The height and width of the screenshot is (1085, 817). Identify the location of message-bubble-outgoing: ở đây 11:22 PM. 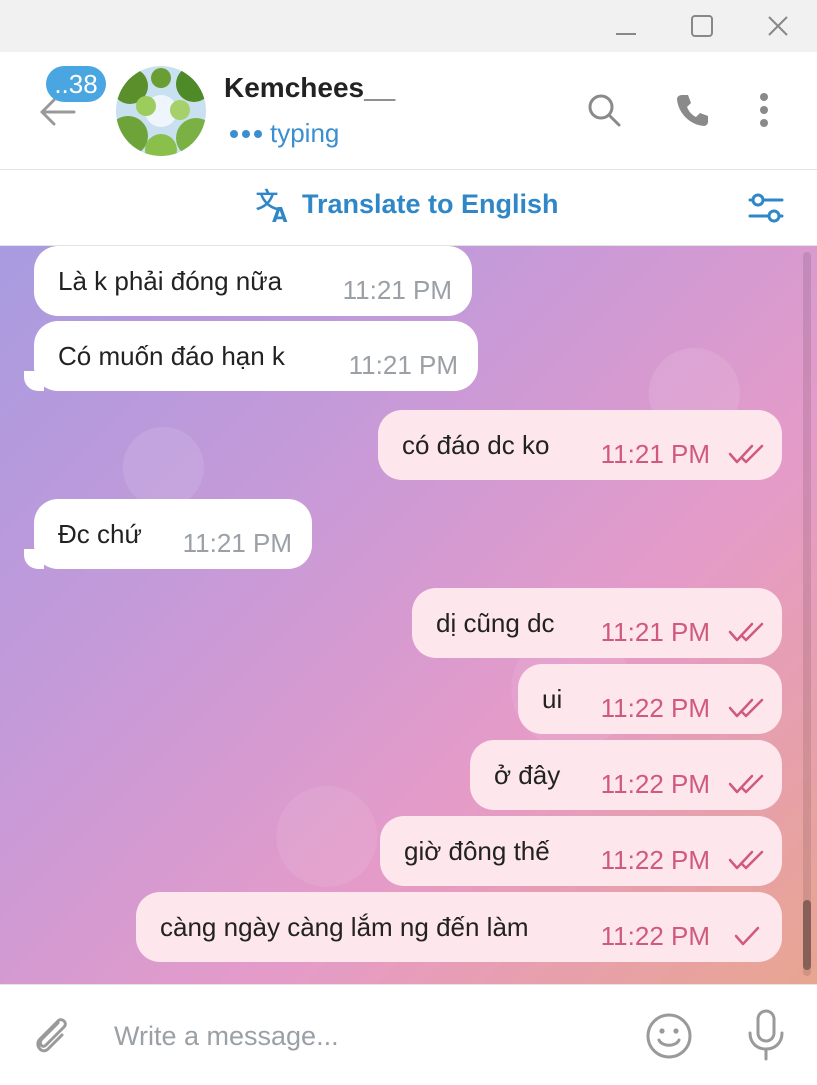
(626, 775).